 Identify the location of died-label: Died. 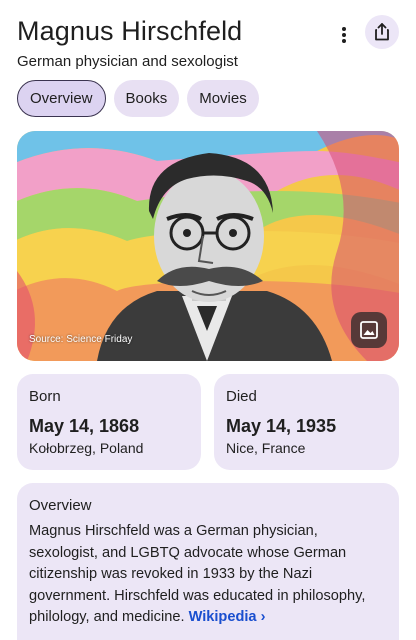
(241, 396).